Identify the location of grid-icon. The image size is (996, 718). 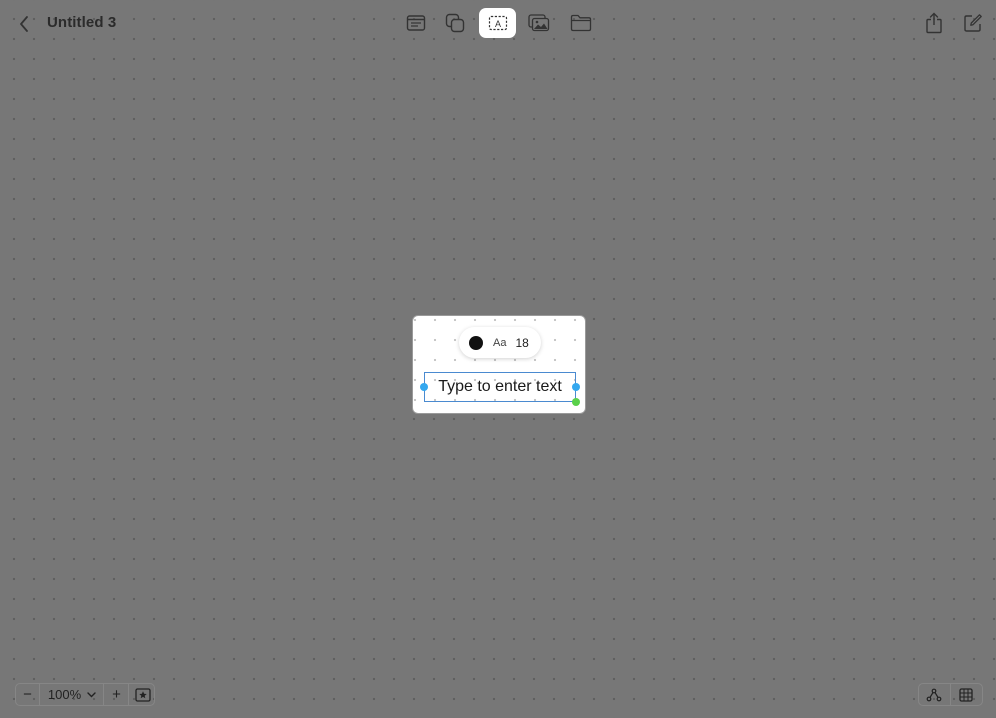
(966, 694).